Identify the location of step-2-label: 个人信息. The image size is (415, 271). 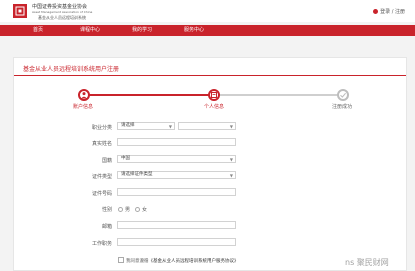
(214, 107).